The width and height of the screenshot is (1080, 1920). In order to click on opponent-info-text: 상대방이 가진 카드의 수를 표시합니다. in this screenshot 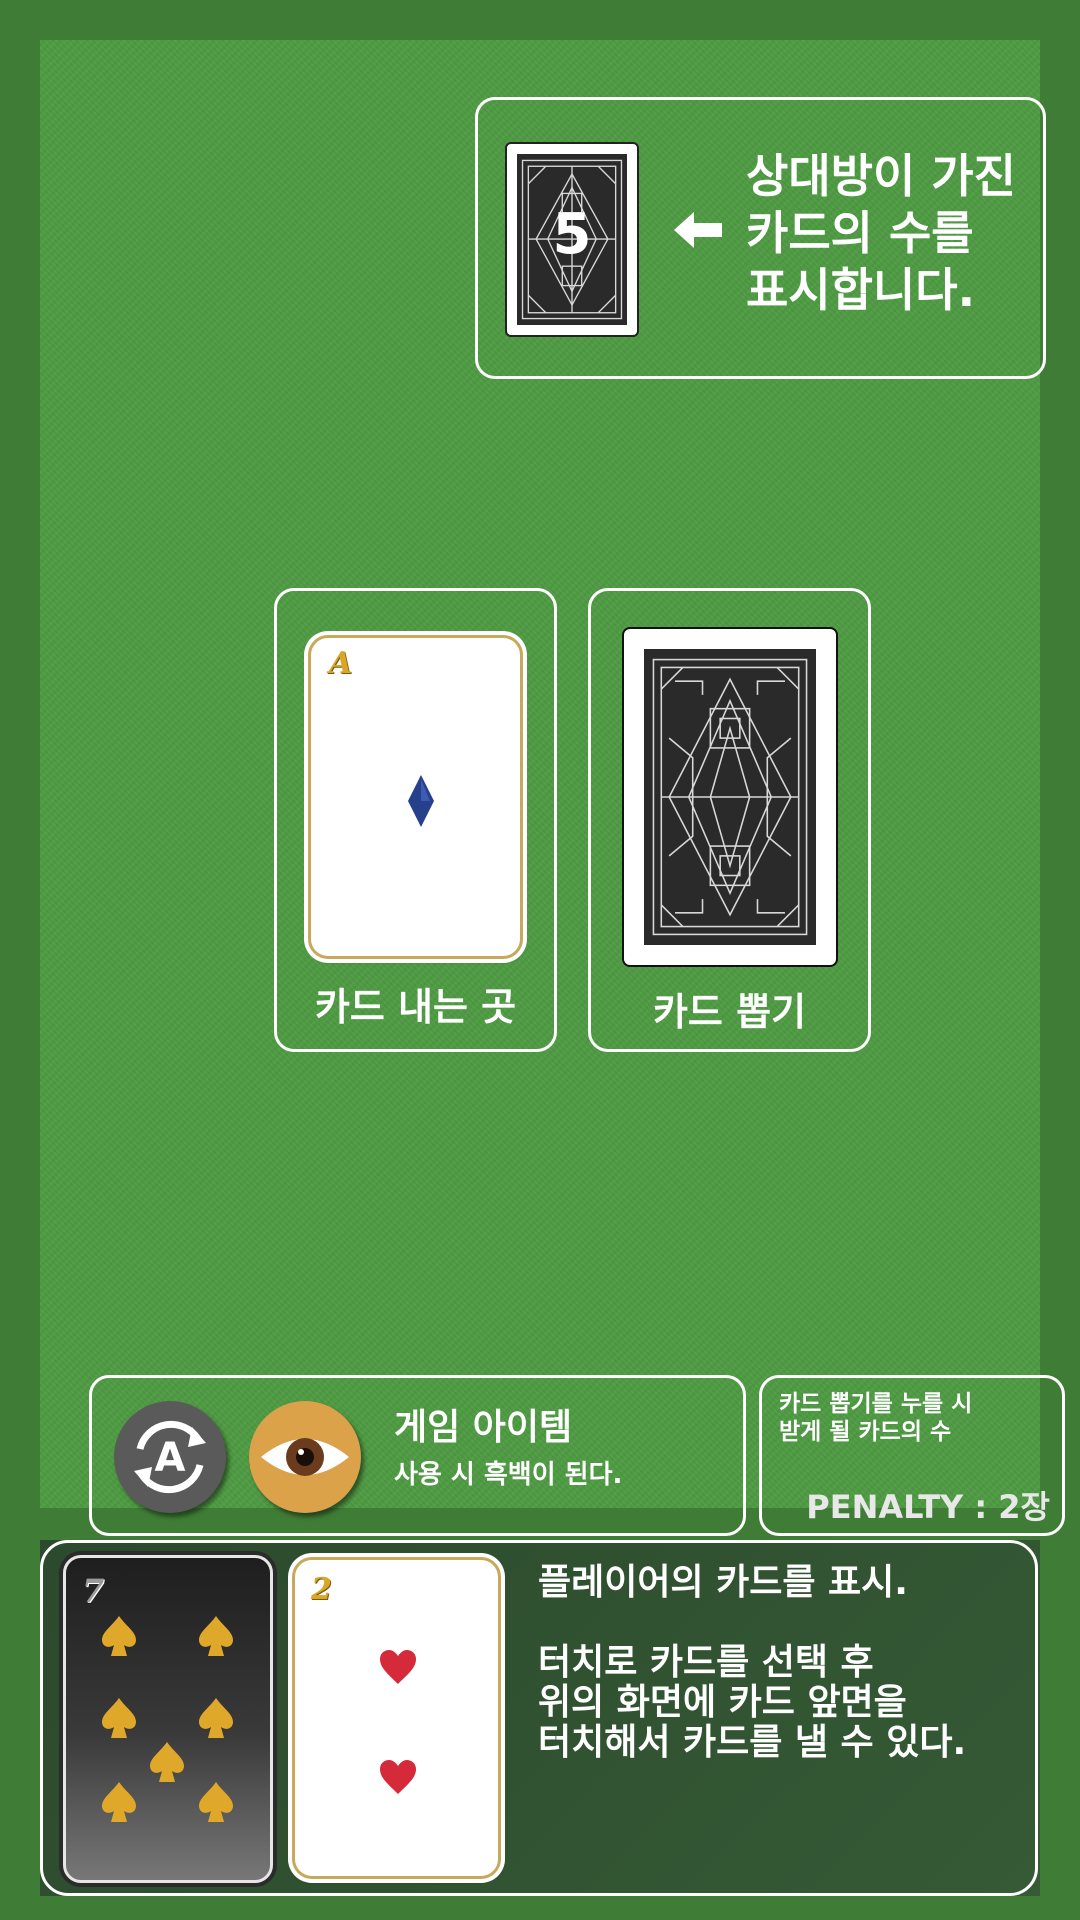, I will do `click(881, 233)`.